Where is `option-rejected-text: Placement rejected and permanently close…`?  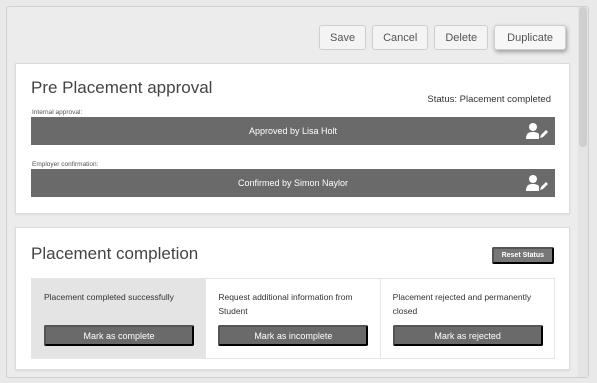 option-rejected-text: Placement rejected and permanently close… is located at coordinates (462, 304).